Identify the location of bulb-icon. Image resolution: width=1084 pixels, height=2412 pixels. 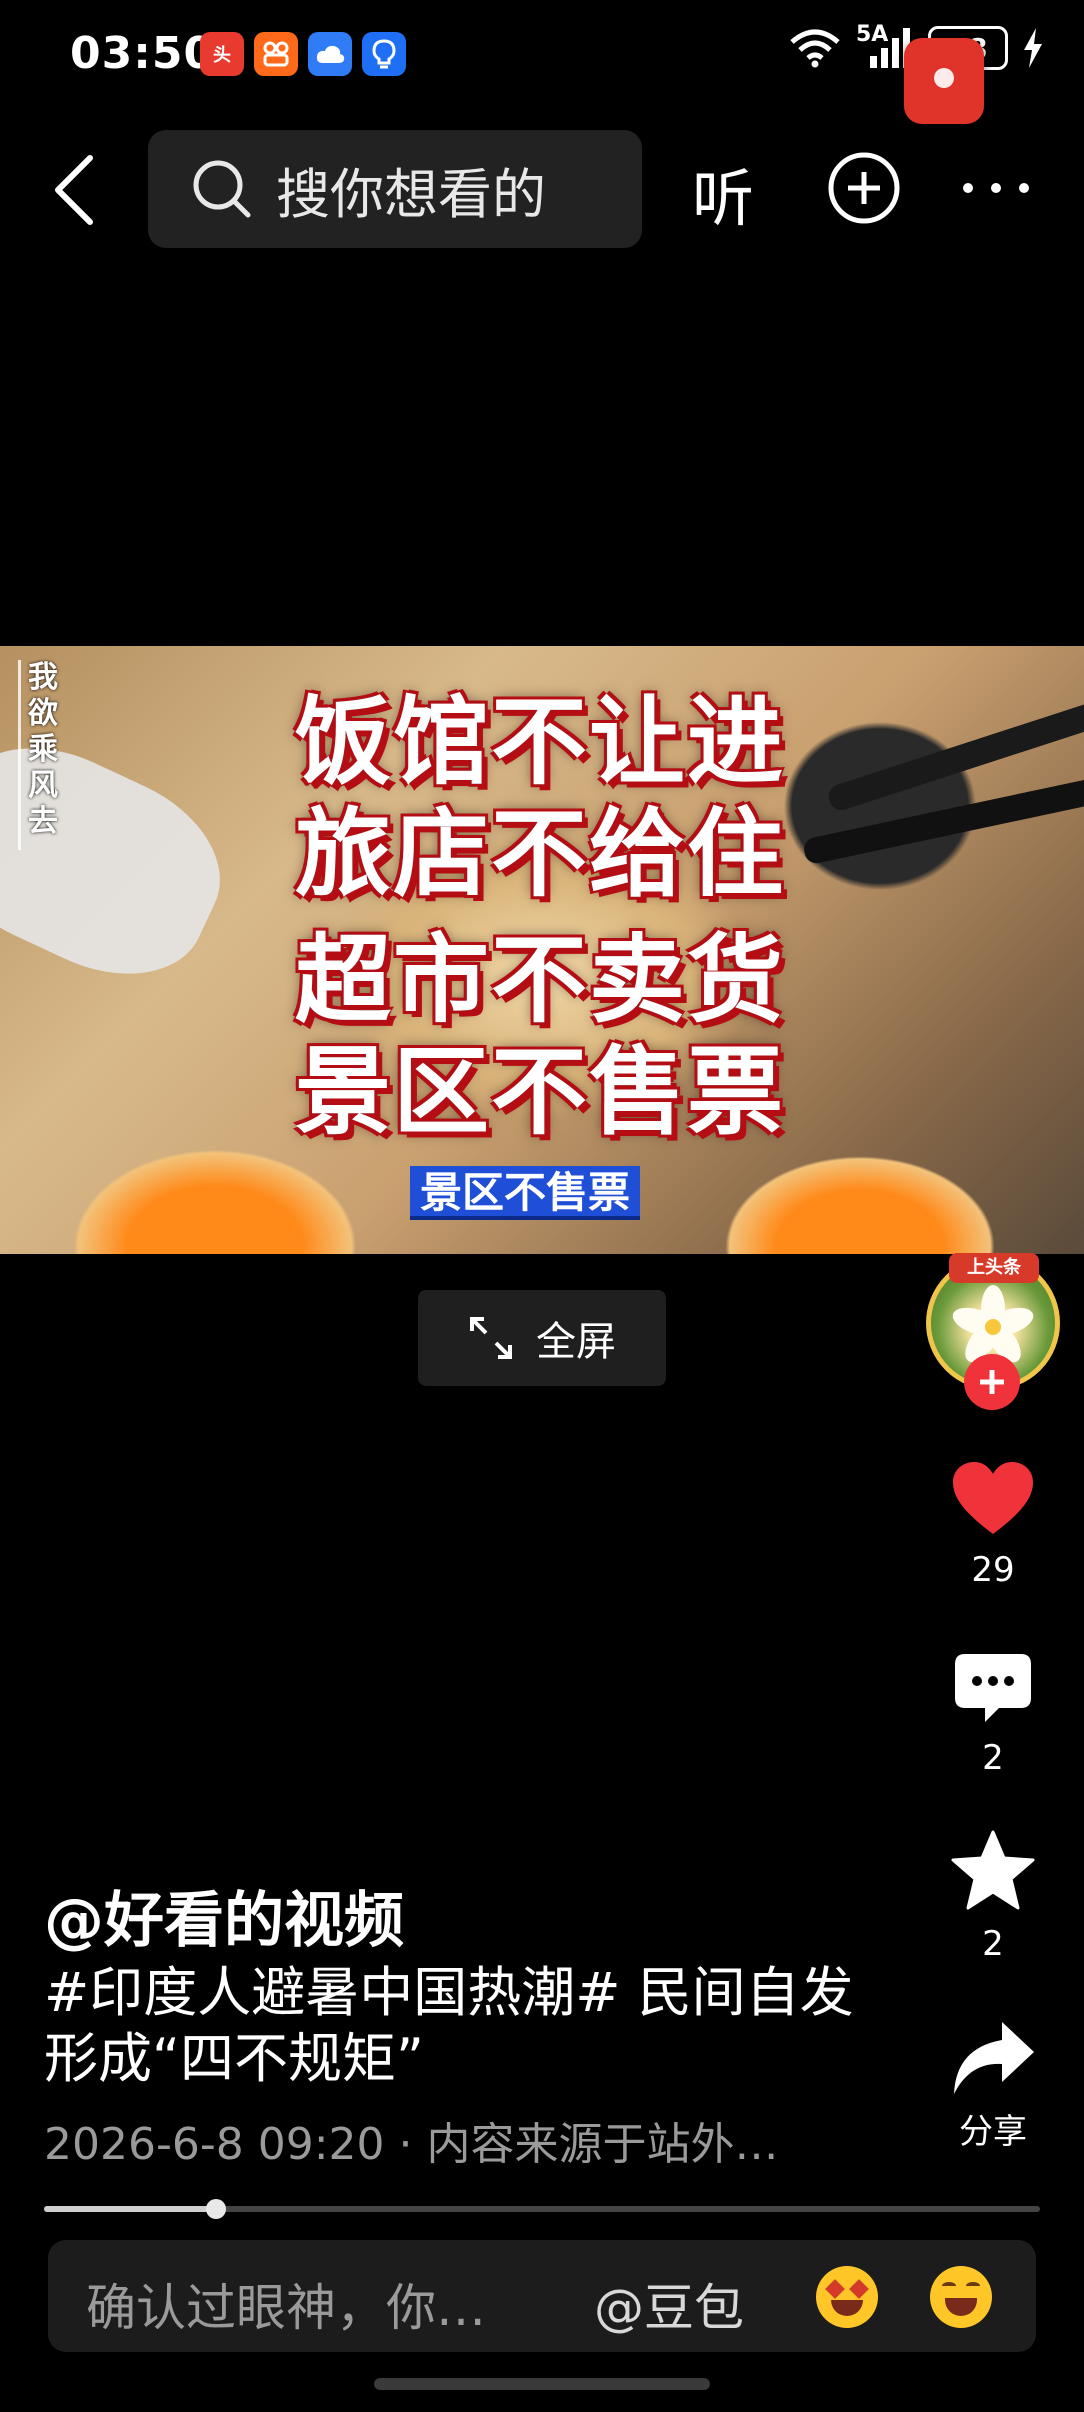
(384, 54).